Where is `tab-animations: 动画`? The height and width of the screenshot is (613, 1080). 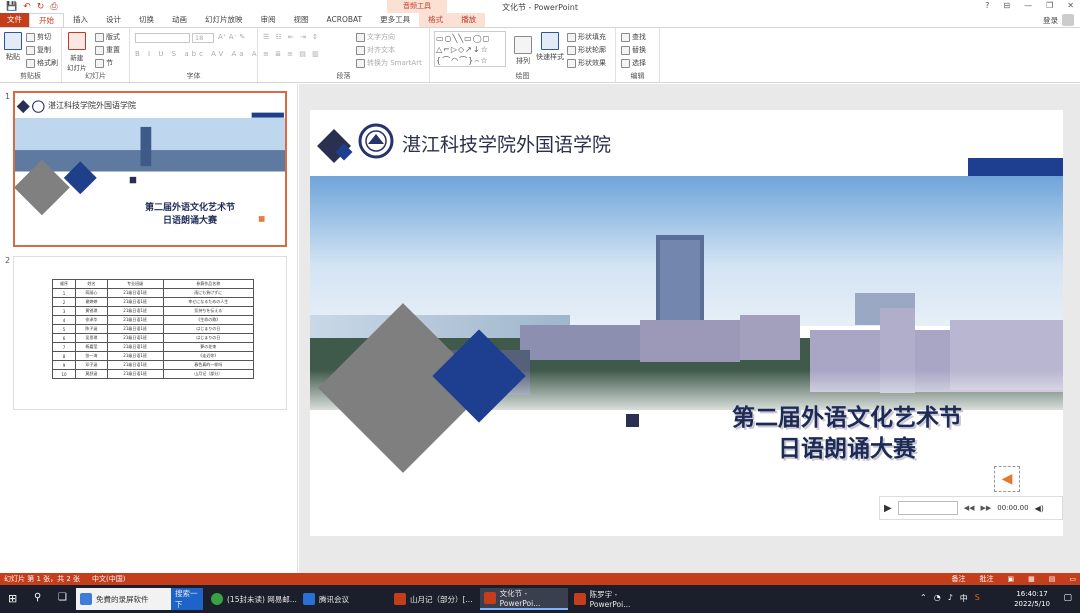
tab-animations: 动画 is located at coordinates (179, 20).